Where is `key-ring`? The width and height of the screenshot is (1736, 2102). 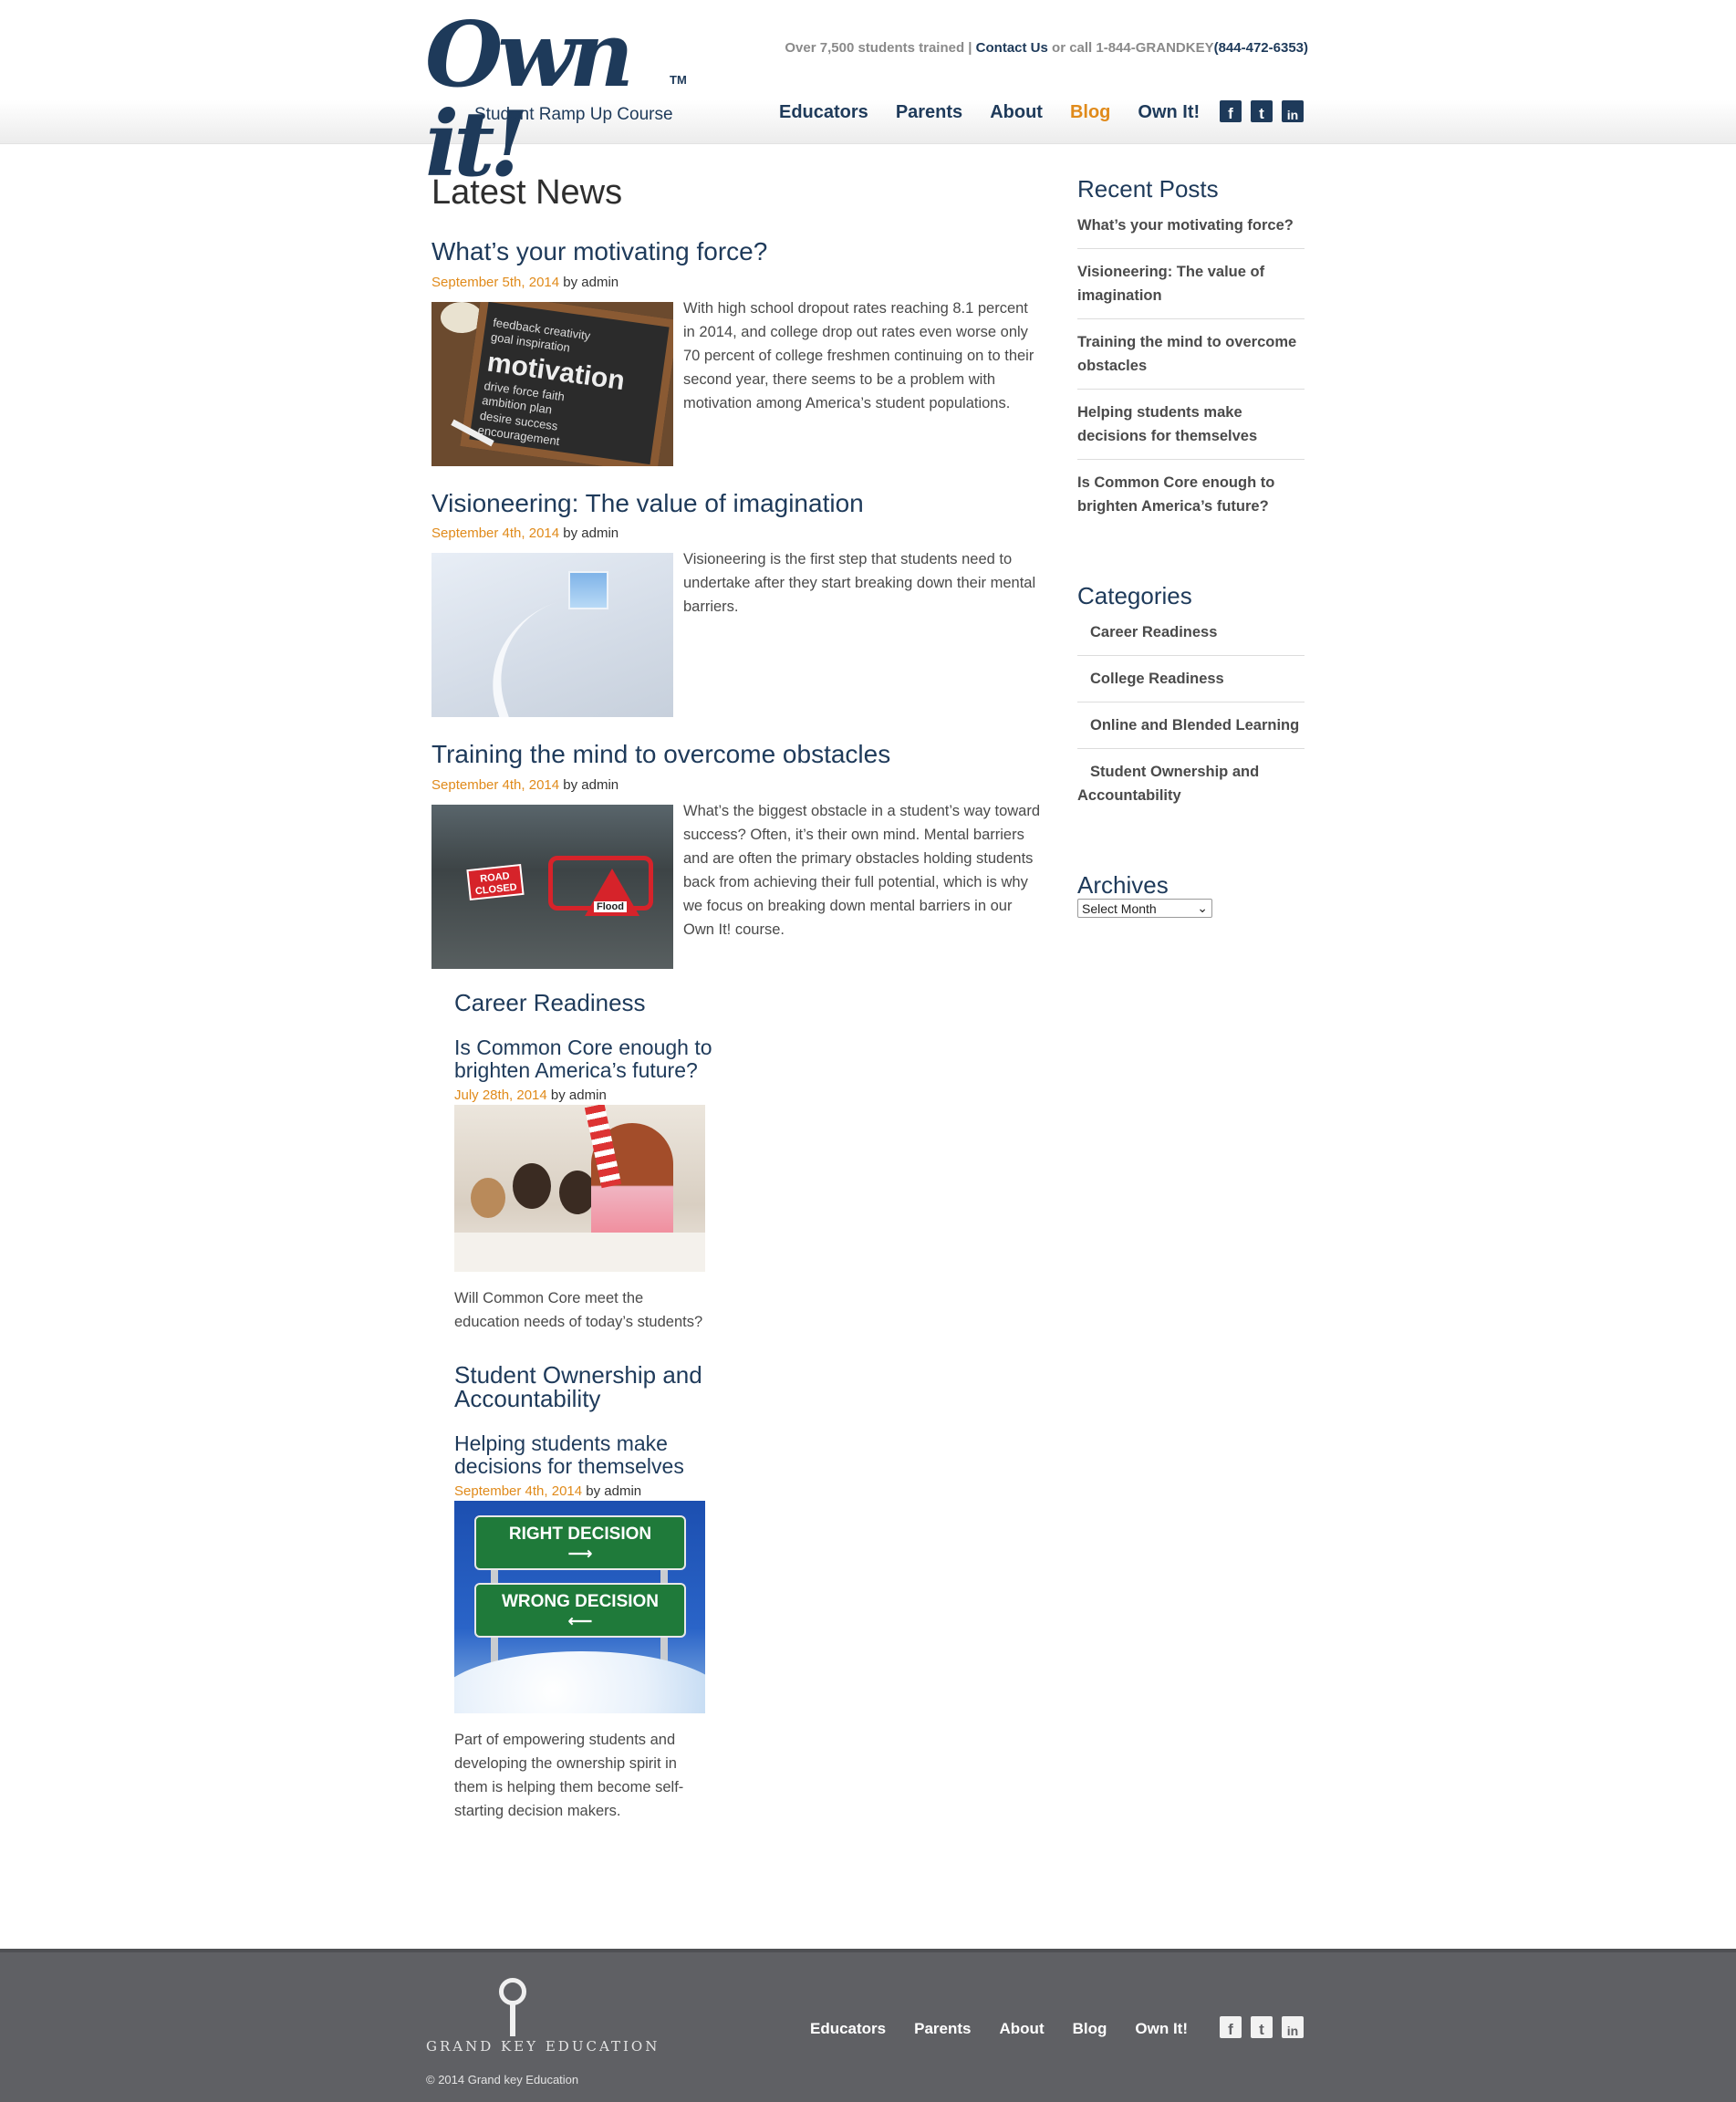 key-ring is located at coordinates (512, 1991).